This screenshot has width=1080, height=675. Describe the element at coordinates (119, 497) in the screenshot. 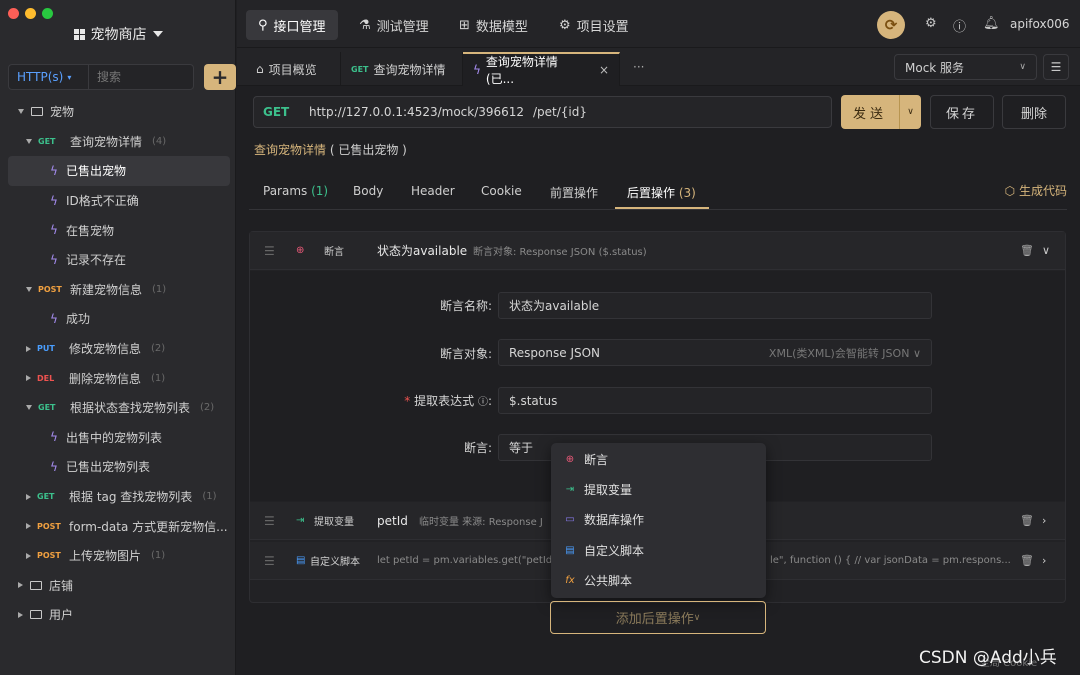

I see `tree-api-item: GET 根据 tag 查找宠物列表 (1)` at that location.